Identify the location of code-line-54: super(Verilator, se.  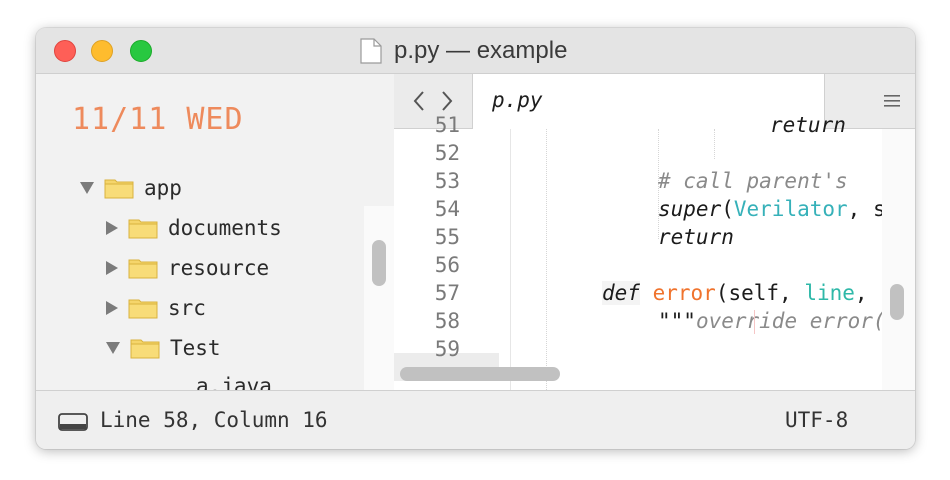
(778, 209).